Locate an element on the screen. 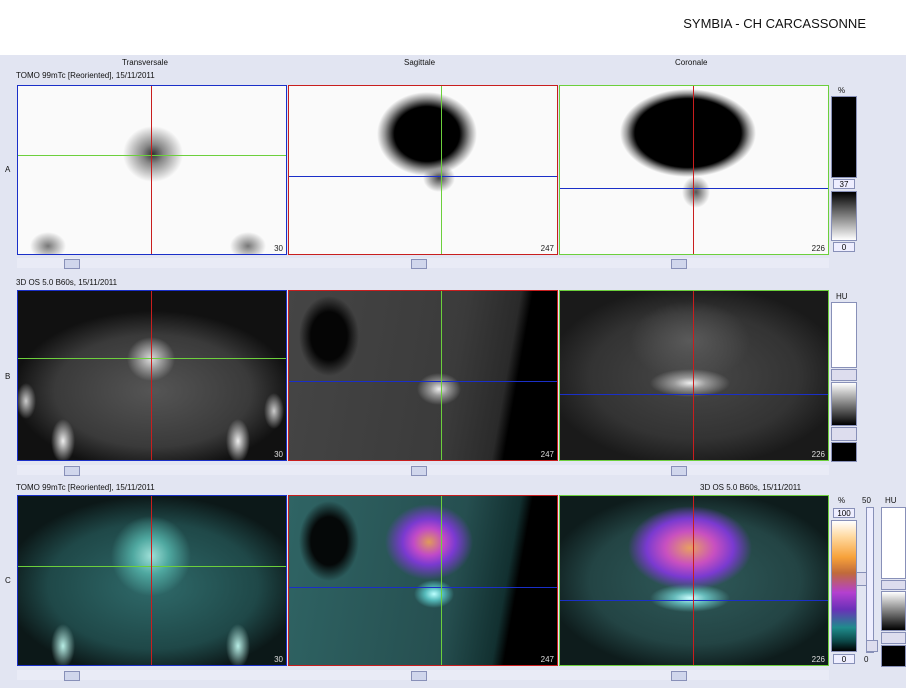  view-a-transversal: 30 is located at coordinates (152, 170).